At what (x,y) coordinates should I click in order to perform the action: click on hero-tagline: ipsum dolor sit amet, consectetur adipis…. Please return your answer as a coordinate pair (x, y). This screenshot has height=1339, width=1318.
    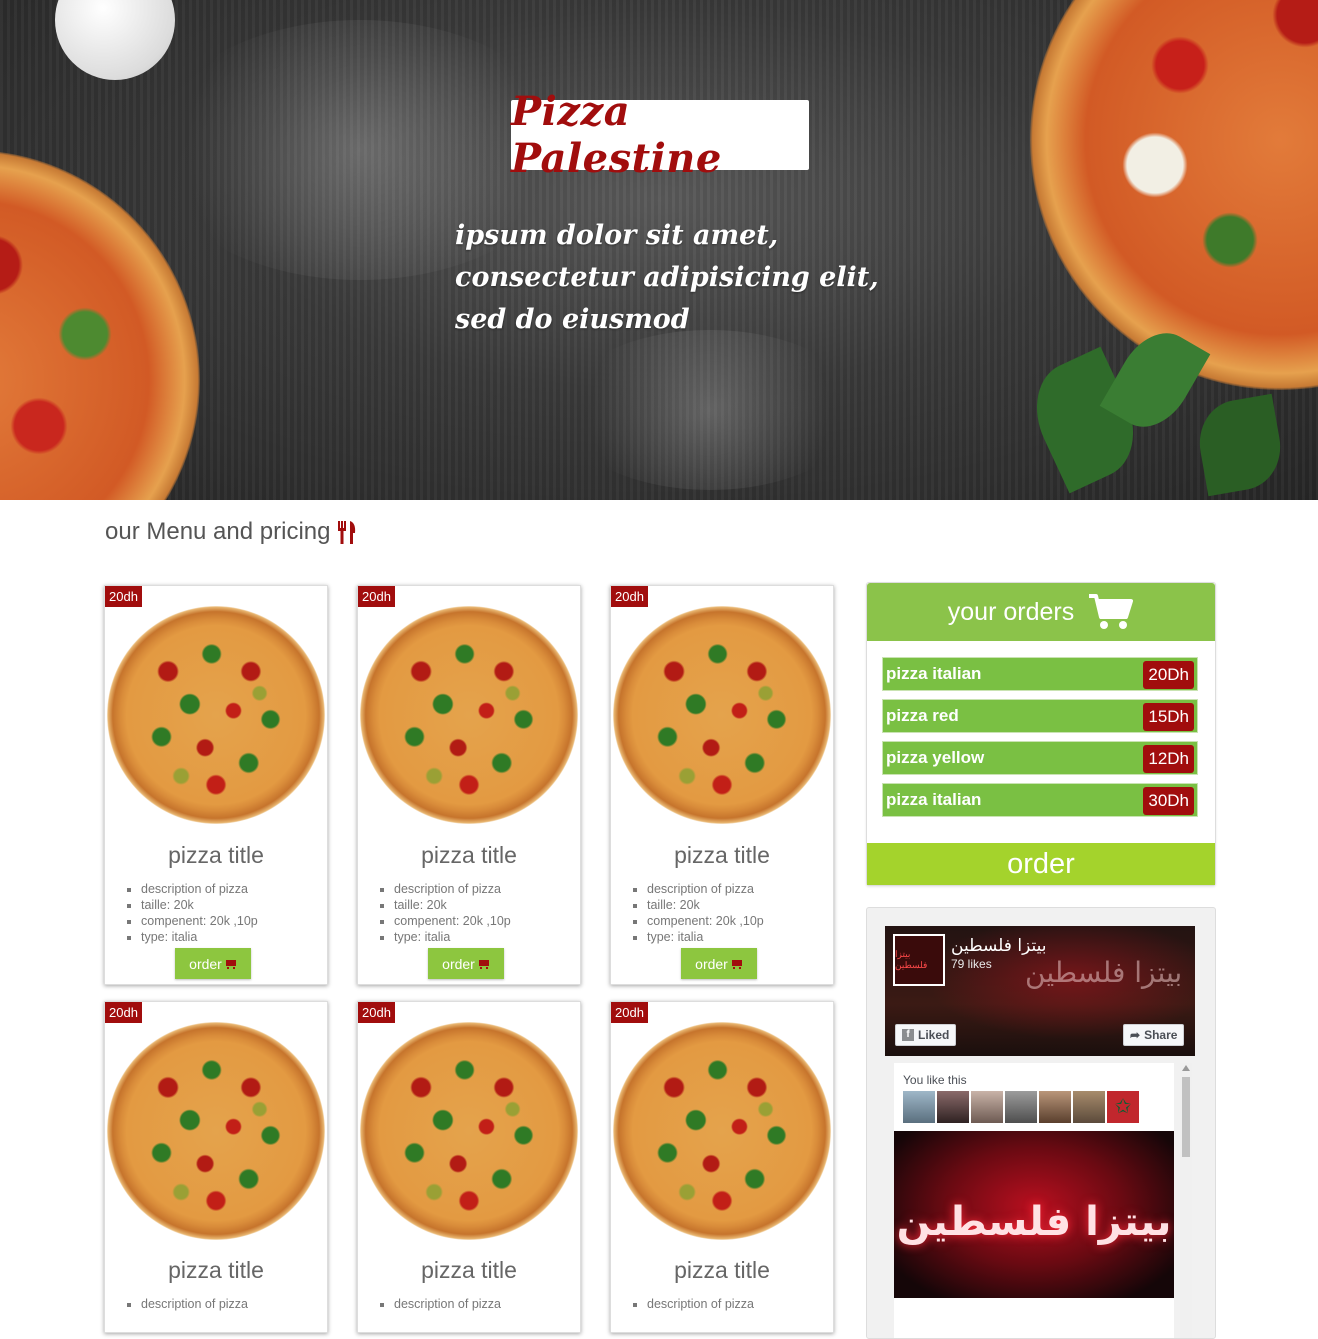
    Looking at the image, I should click on (667, 277).